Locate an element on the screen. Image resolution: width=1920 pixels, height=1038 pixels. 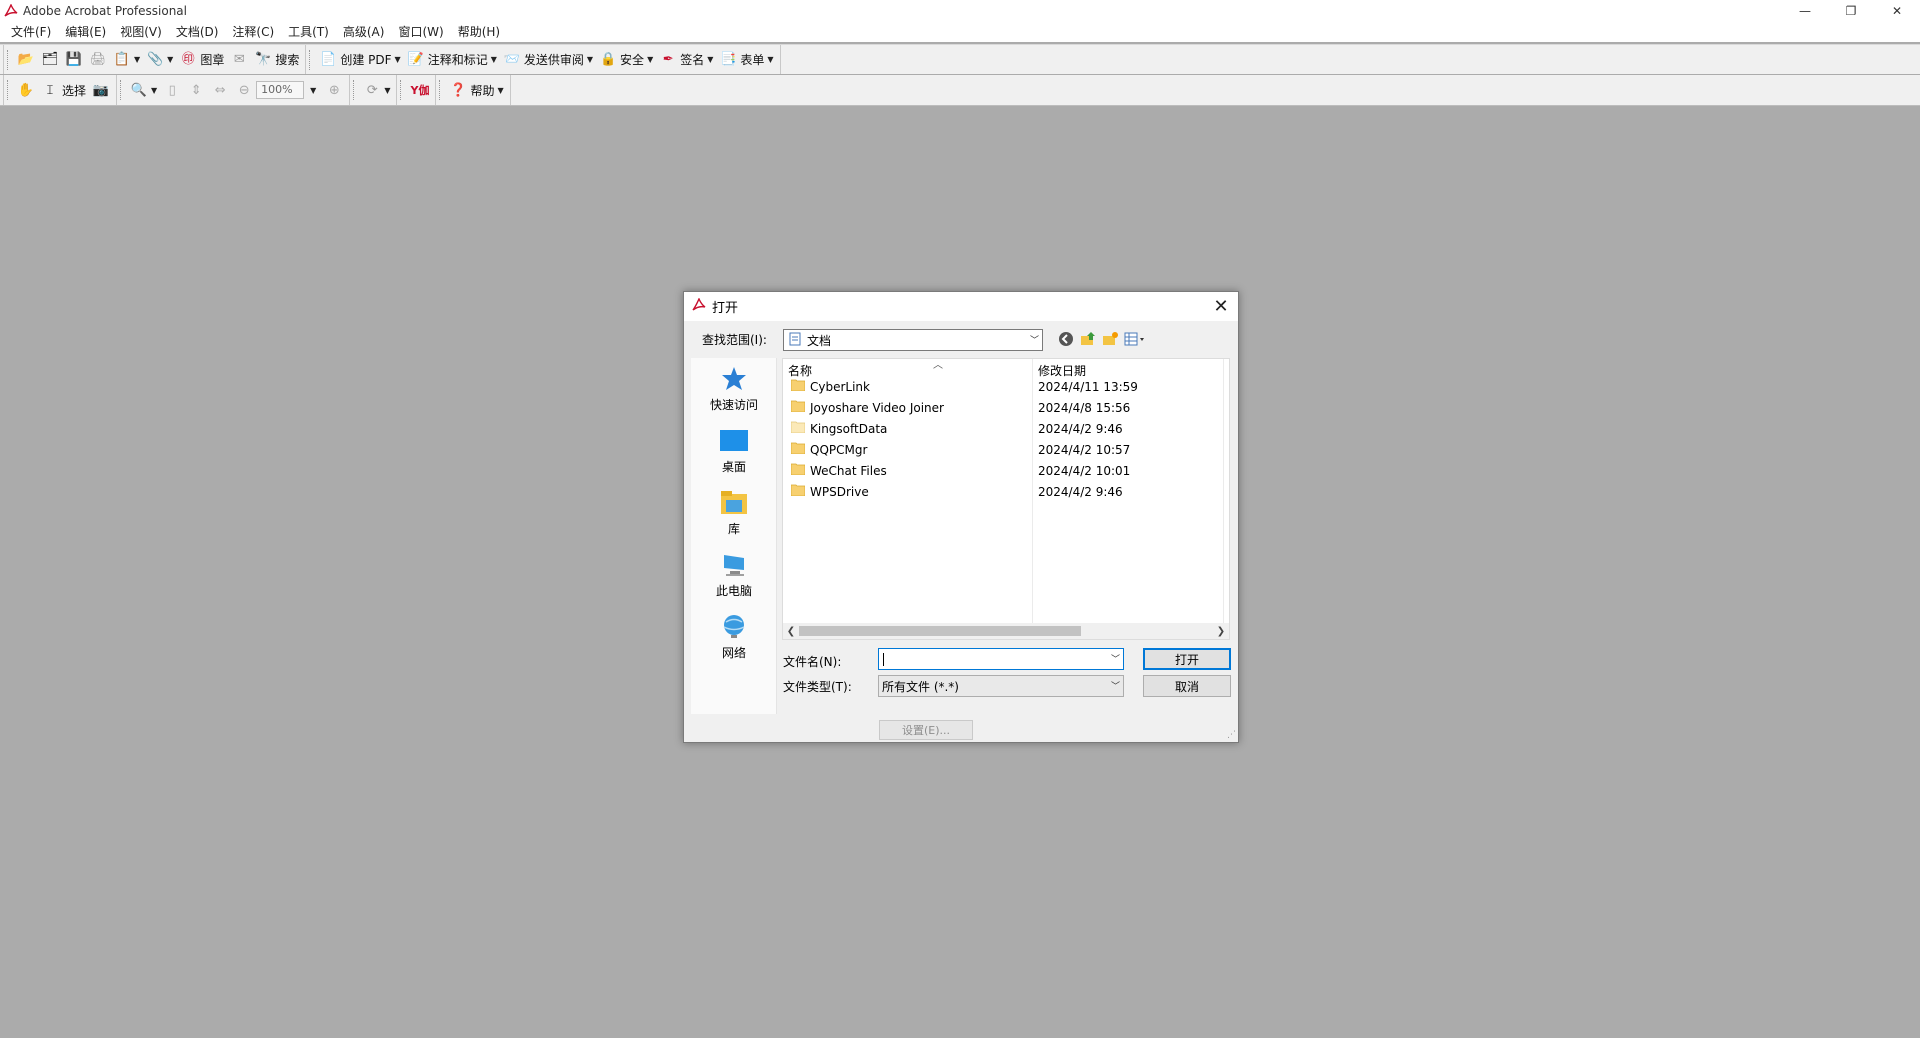
scroll-left-icon: ❮ is located at coordinates (791, 631).